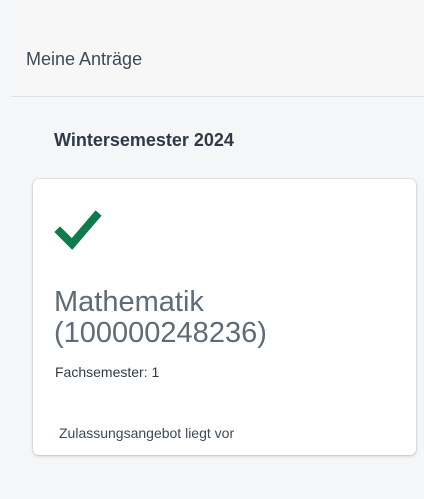  Describe the element at coordinates (155, 372) in the screenshot. I see `semester-value: 1` at that location.